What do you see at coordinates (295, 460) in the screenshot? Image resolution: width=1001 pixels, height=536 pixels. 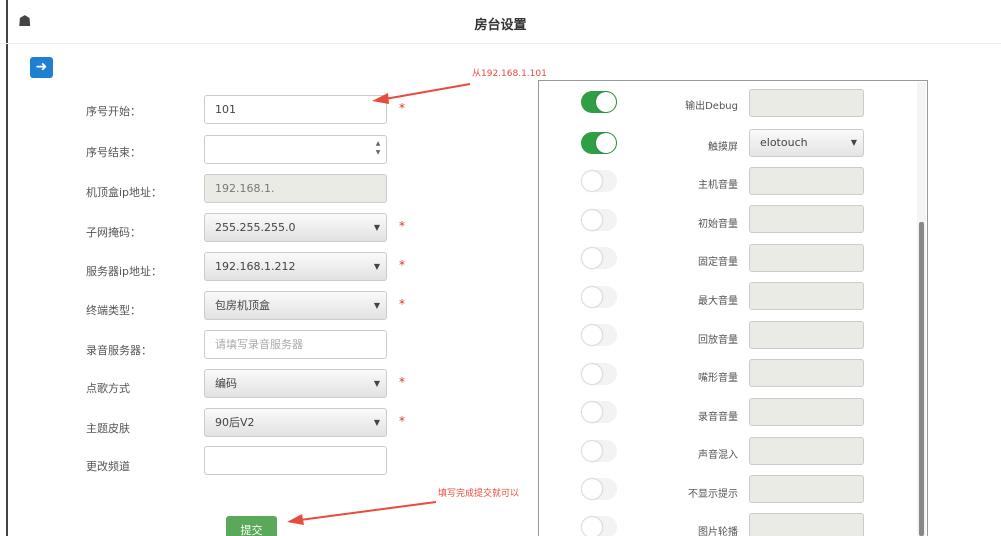 I see `change-channel-input` at bounding box center [295, 460].